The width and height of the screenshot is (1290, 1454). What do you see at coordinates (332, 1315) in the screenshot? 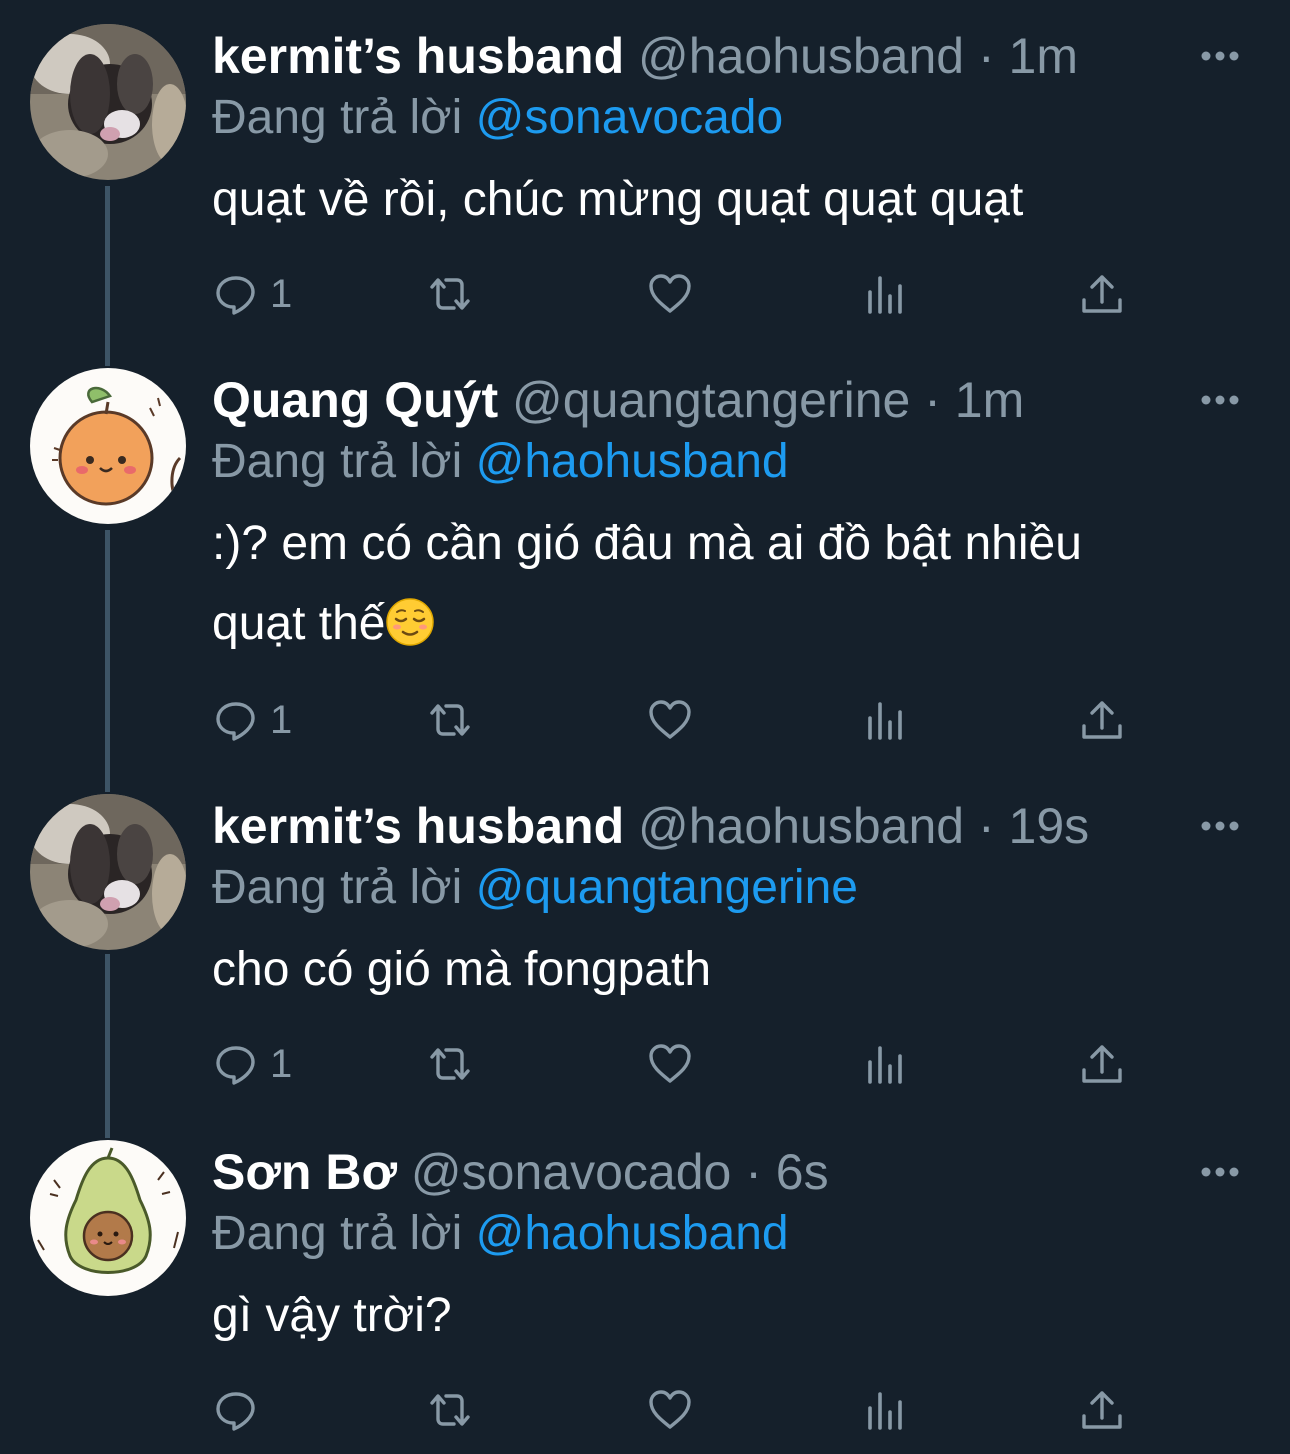
I see `tweet-text-line: gì vậy trời?` at bounding box center [332, 1315].